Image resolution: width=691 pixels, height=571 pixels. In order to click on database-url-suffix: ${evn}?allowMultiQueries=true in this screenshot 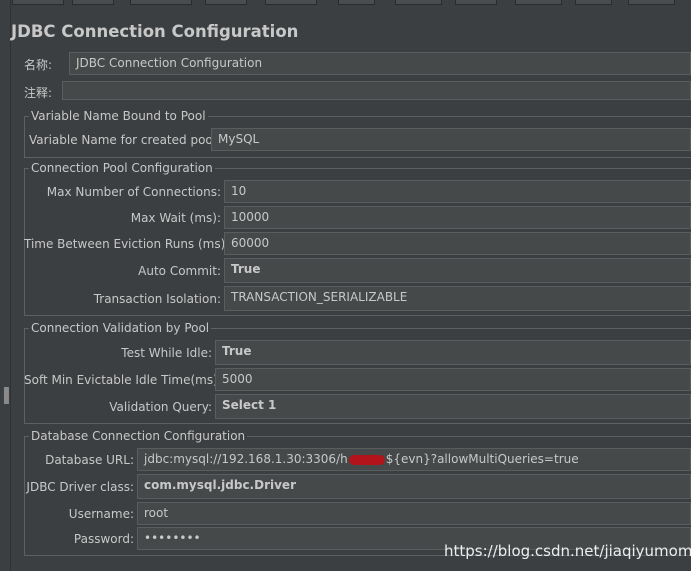, I will do `click(482, 459)`.